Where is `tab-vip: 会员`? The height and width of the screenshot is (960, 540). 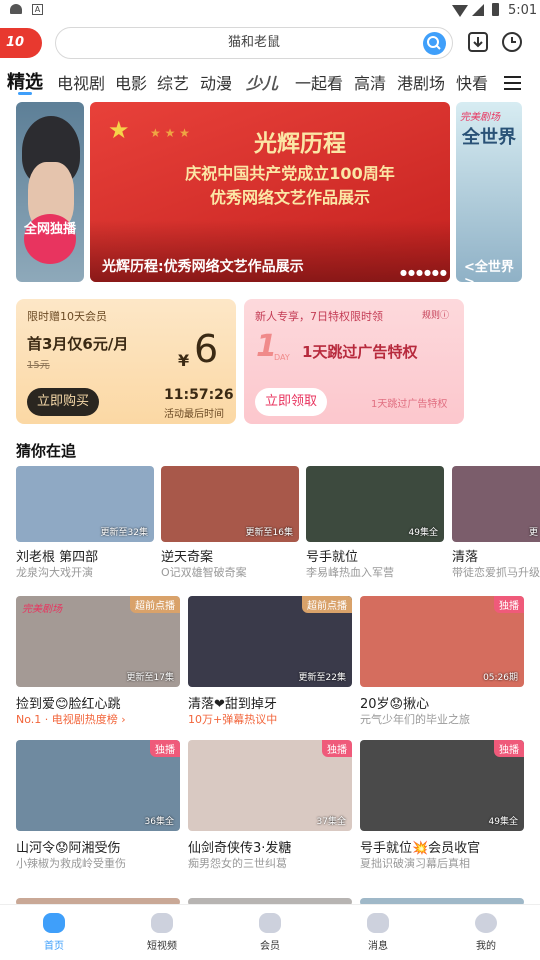 tab-vip: 会员 is located at coordinates (270, 931).